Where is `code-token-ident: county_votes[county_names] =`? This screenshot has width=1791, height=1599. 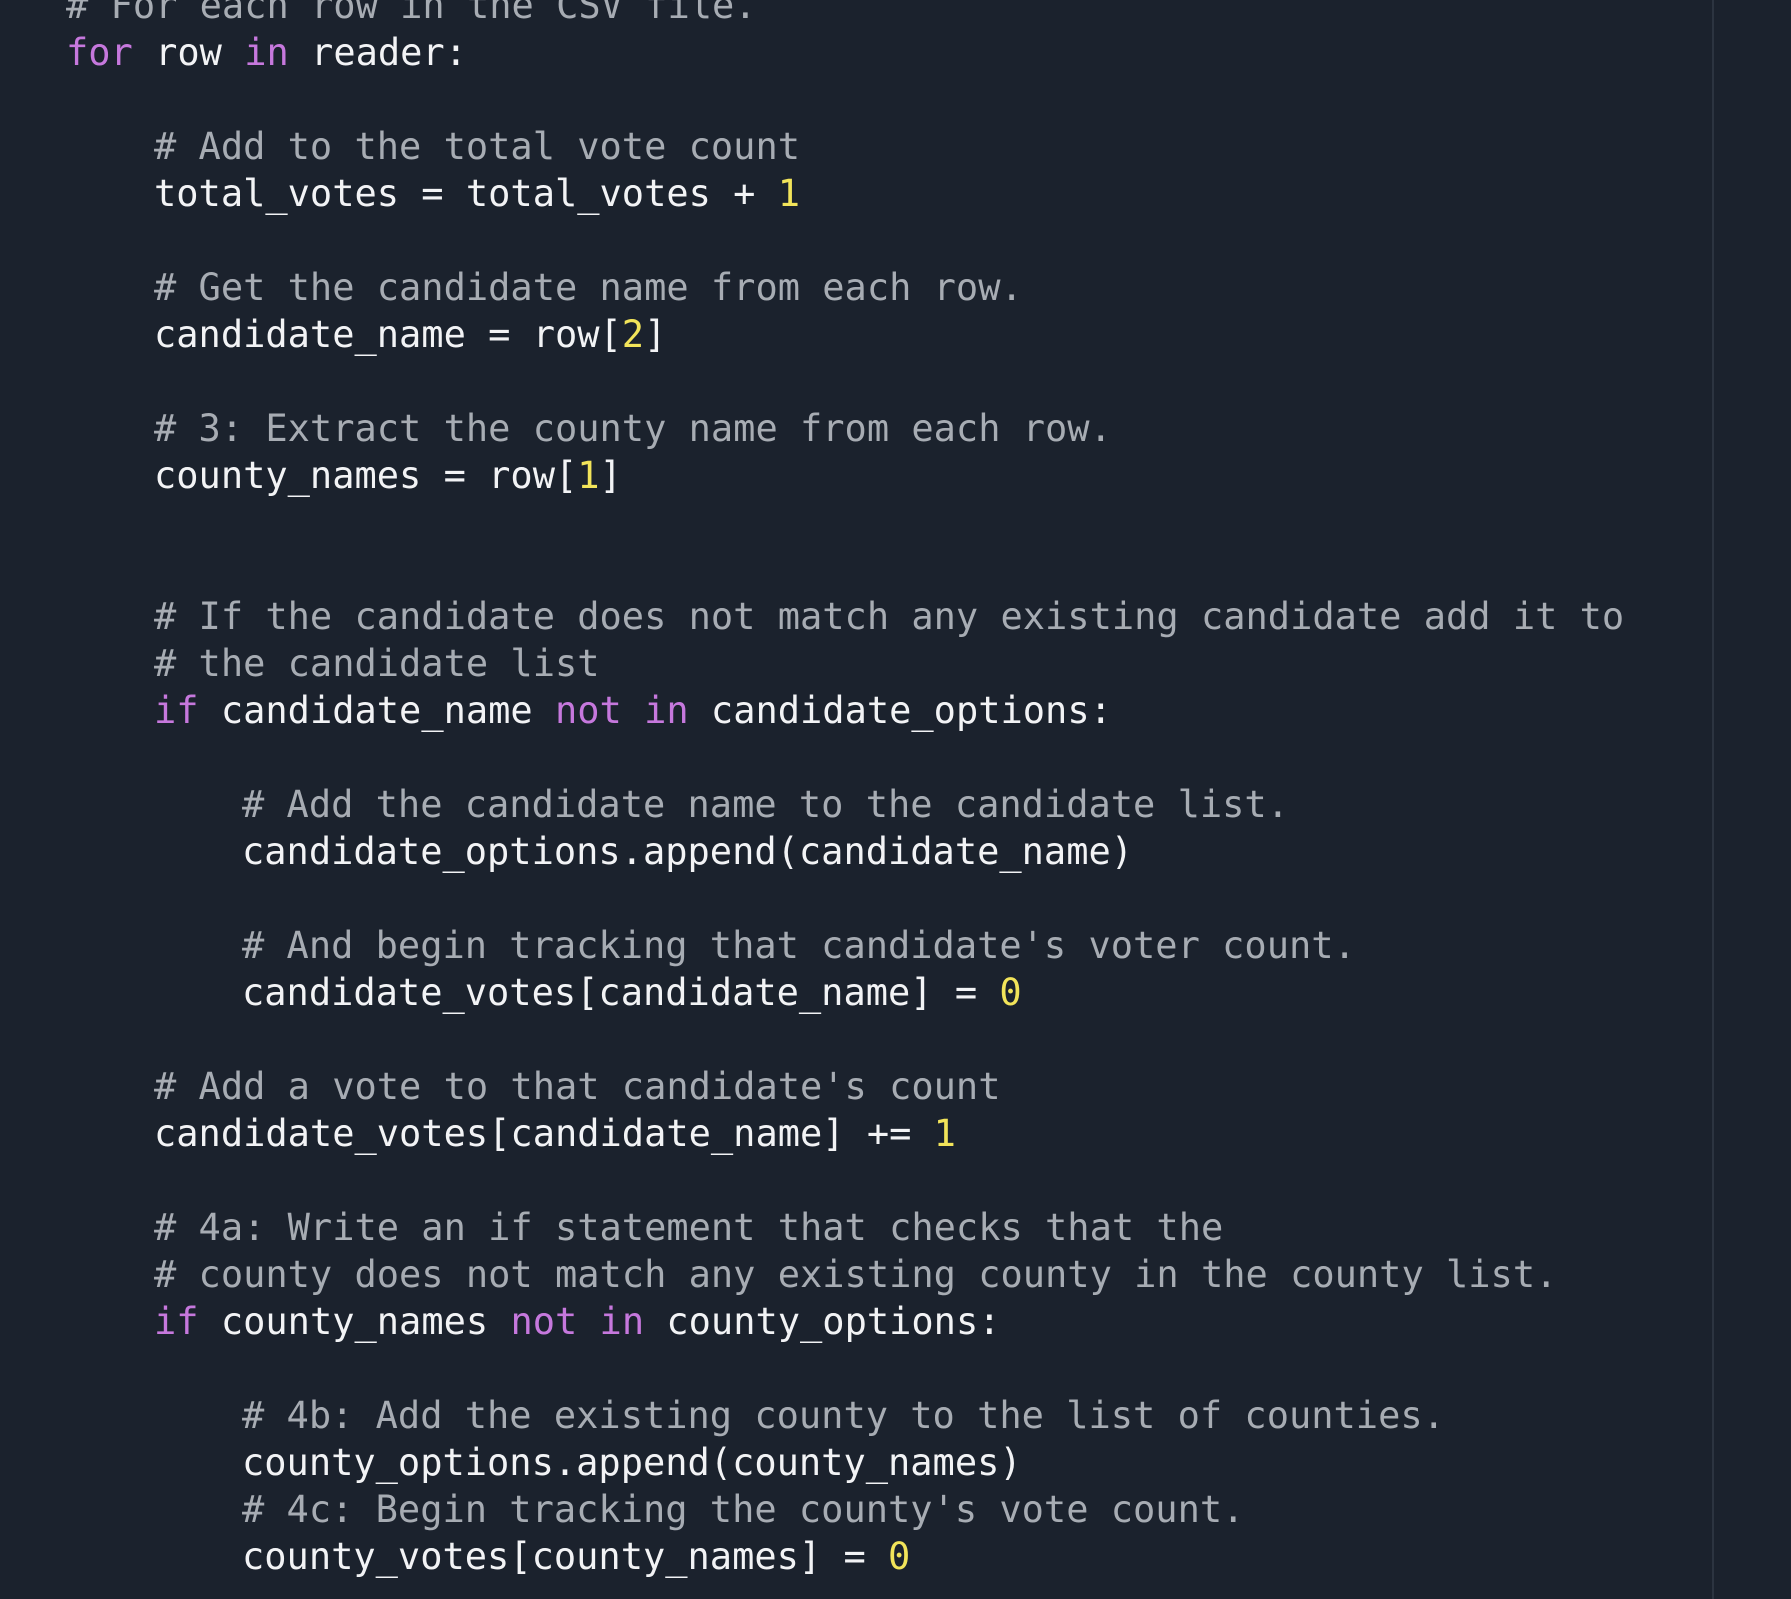
code-token-ident: county_votes[county_names] = is located at coordinates (565, 1556).